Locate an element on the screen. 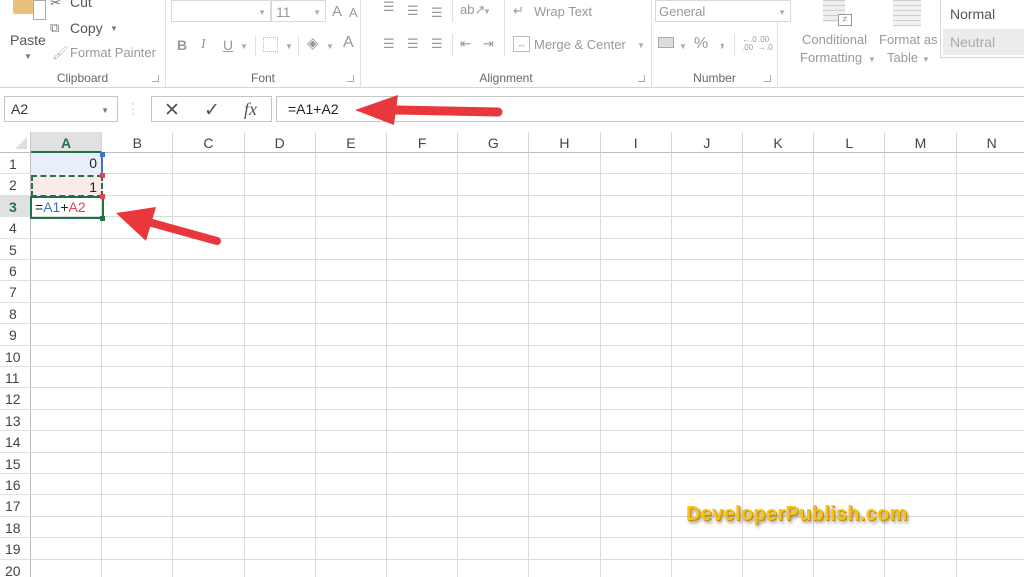 This screenshot has height=577, width=1024. ref-a1-handle is located at coordinates (102, 154).